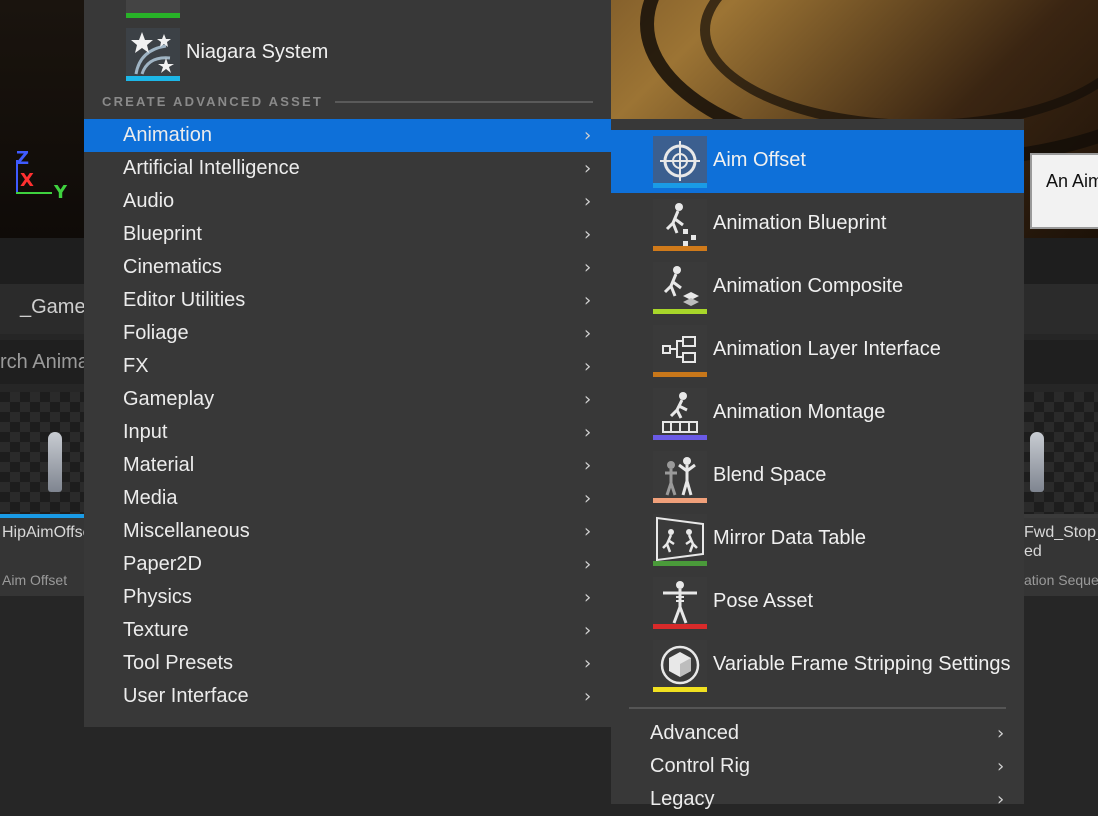 Image resolution: width=1098 pixels, height=816 pixels. I want to click on submenu-category-label: Legacy, so click(682, 799).